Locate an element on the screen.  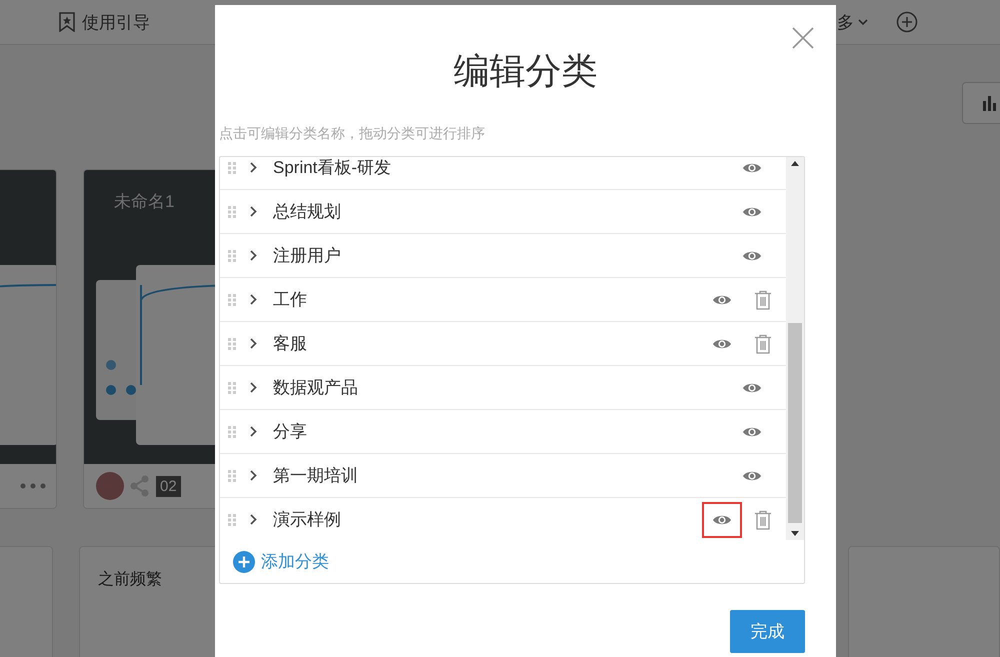
category-row: 数据观产品 is located at coordinates (503, 388).